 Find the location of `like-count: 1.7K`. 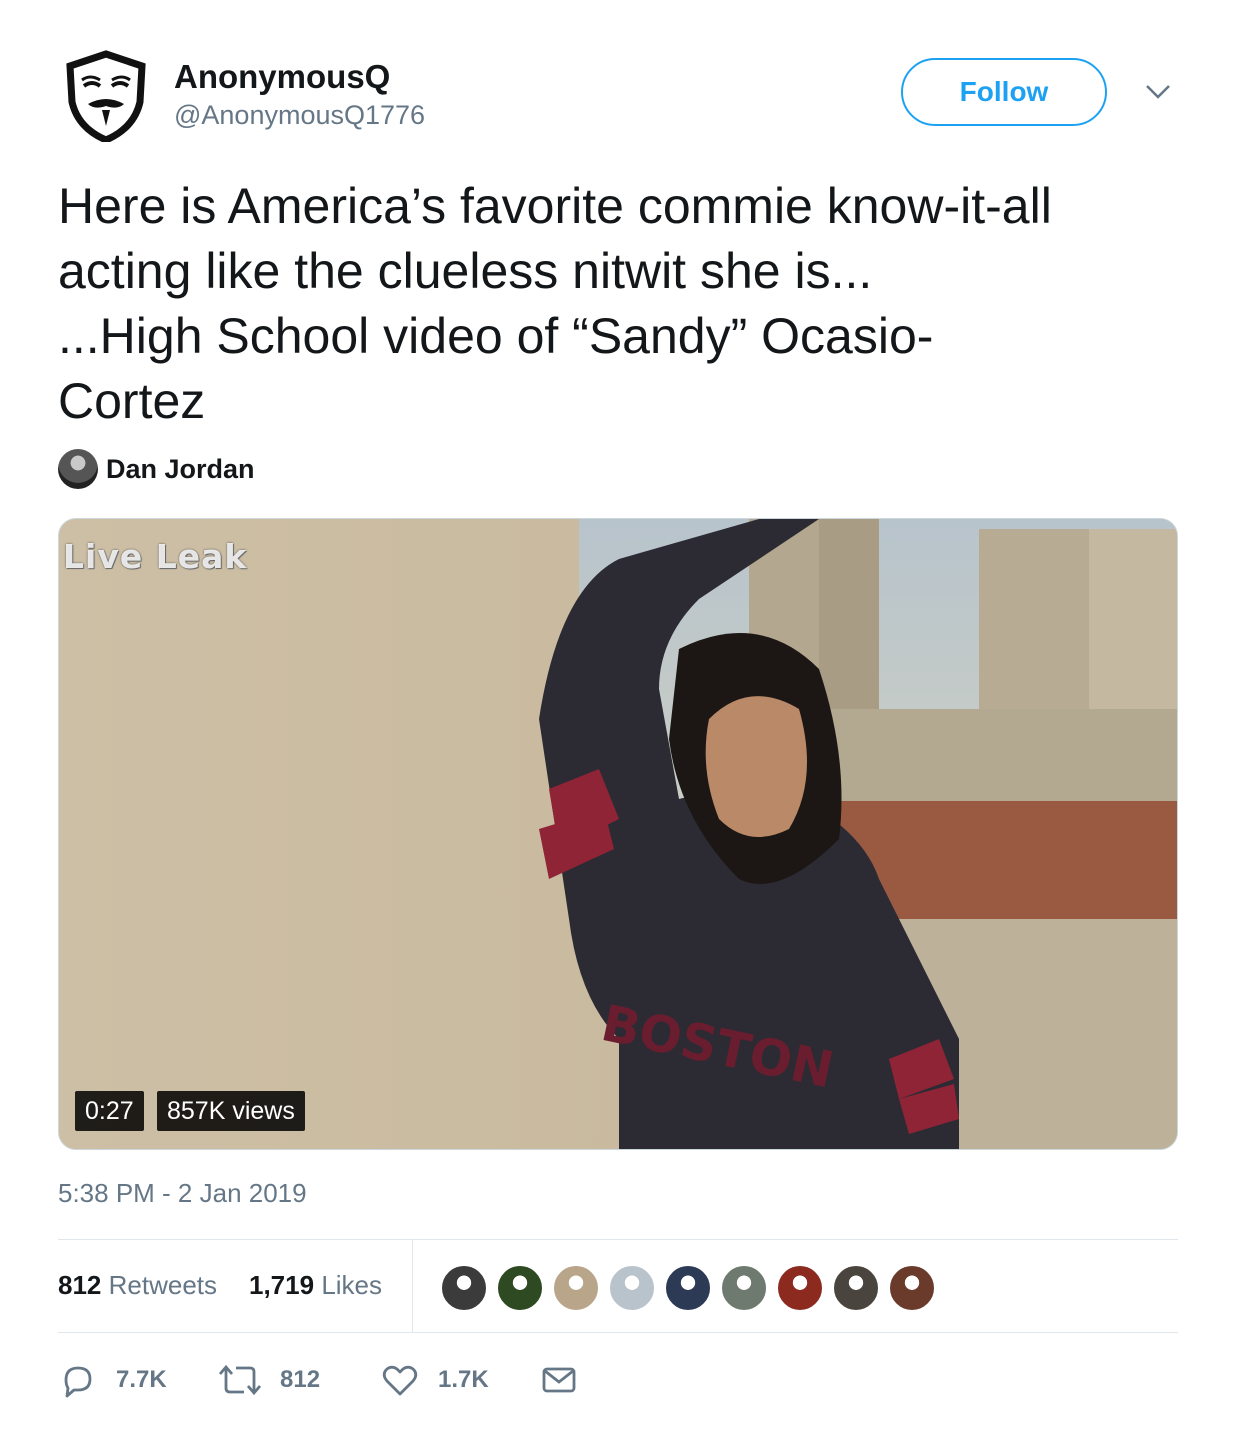

like-count: 1.7K is located at coordinates (463, 1379).